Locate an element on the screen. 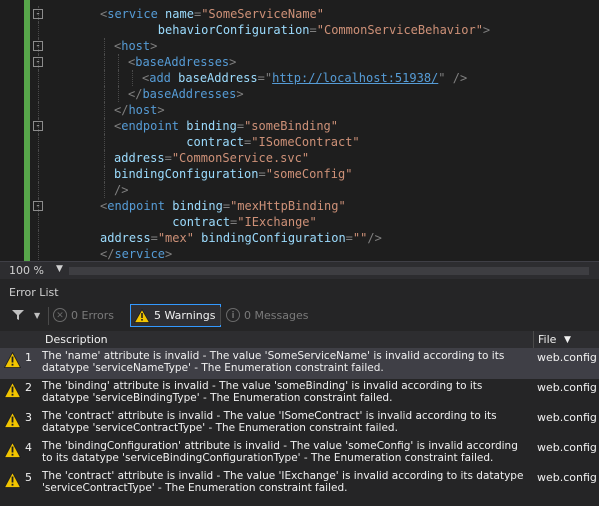 This screenshot has width=599, height=506. zoom-dropdown-icon: ▼ is located at coordinates (59, 269).